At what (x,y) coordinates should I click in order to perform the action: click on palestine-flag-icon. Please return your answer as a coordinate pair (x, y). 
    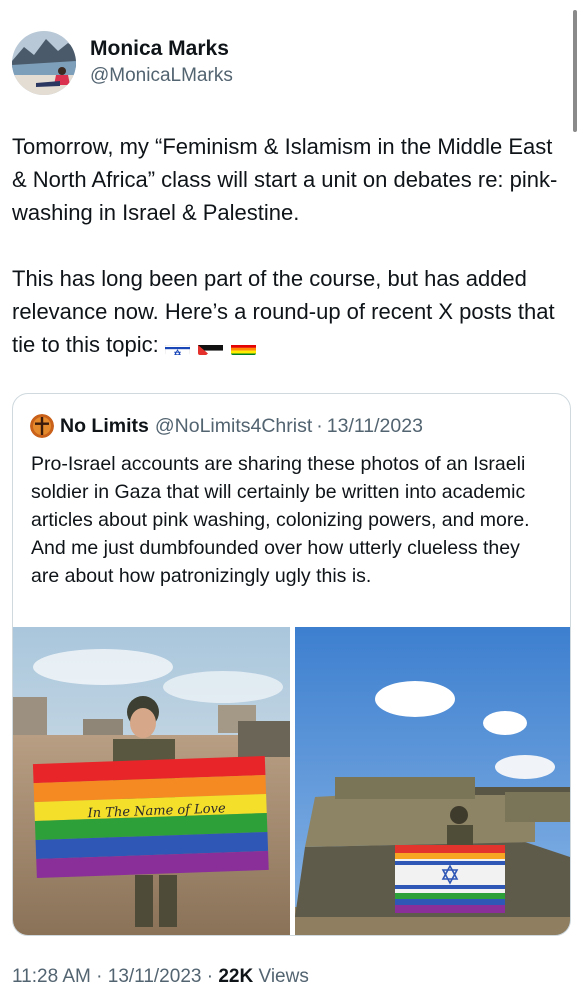
    Looking at the image, I should click on (210, 346).